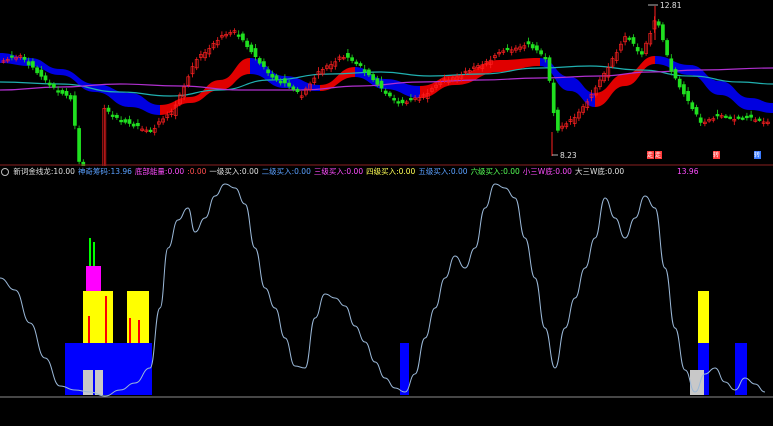  What do you see at coordinates (93, 278) in the screenshot?
I see `signal-bar-magenta` at bounding box center [93, 278].